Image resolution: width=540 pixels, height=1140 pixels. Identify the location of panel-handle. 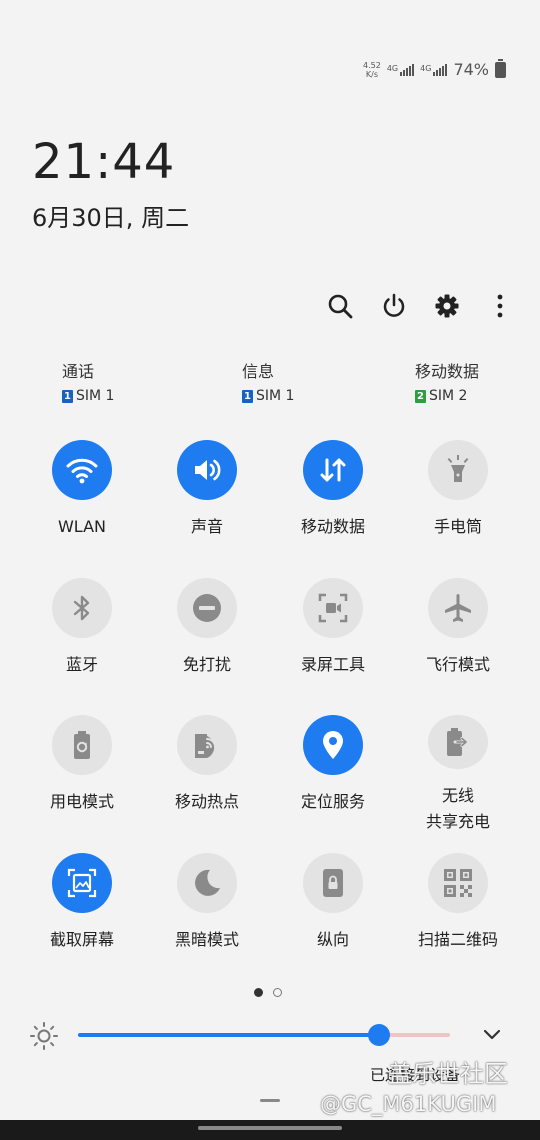
(270, 1100).